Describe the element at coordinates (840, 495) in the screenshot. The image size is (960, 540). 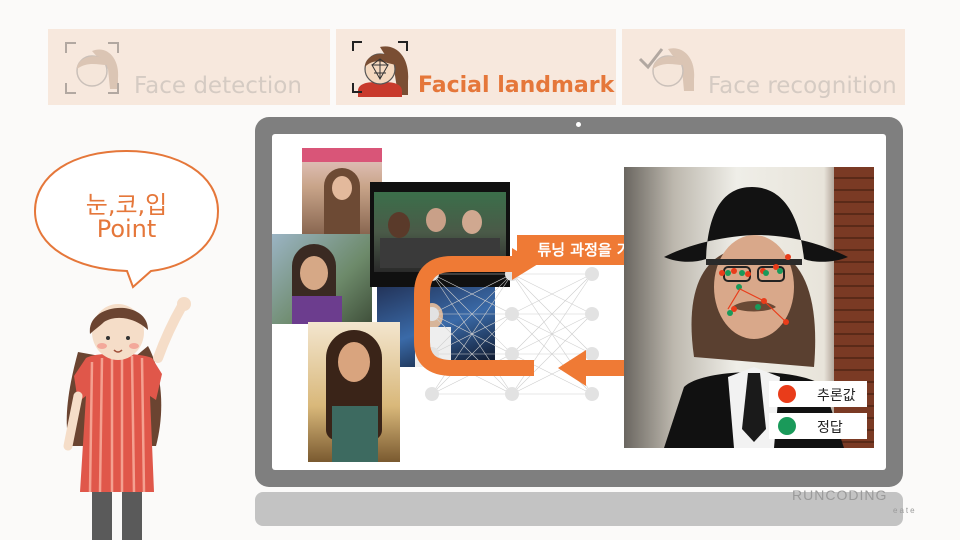
I see `brand-logo-text: RUNCODING` at that location.